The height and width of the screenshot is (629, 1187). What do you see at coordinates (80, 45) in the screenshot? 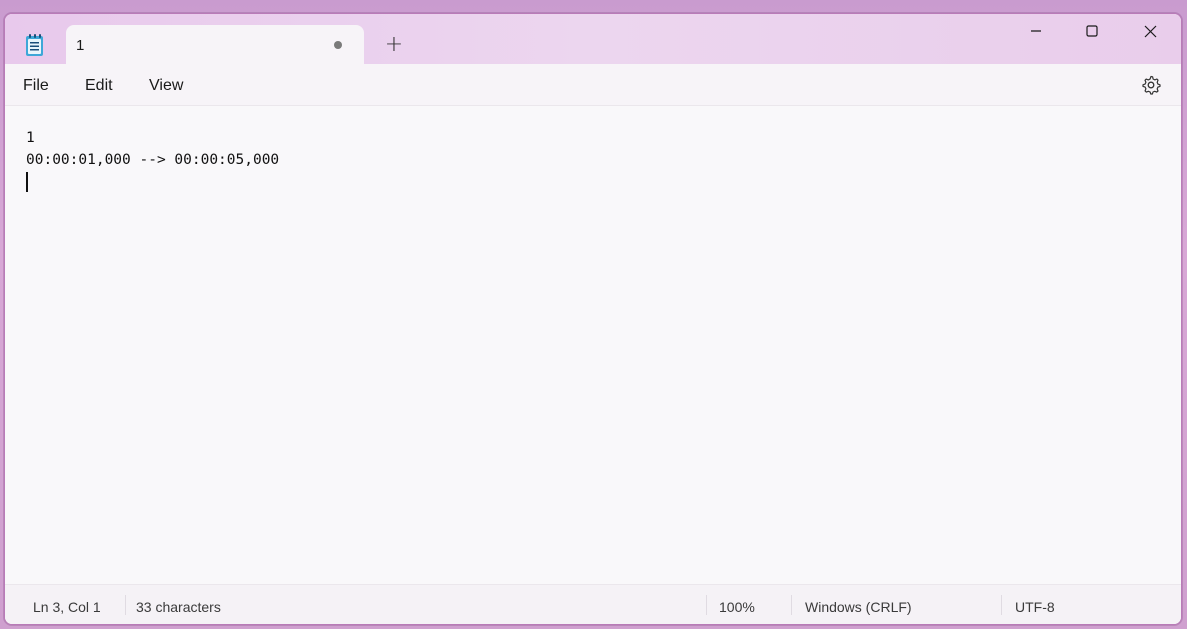
I see `tab-title: 1` at bounding box center [80, 45].